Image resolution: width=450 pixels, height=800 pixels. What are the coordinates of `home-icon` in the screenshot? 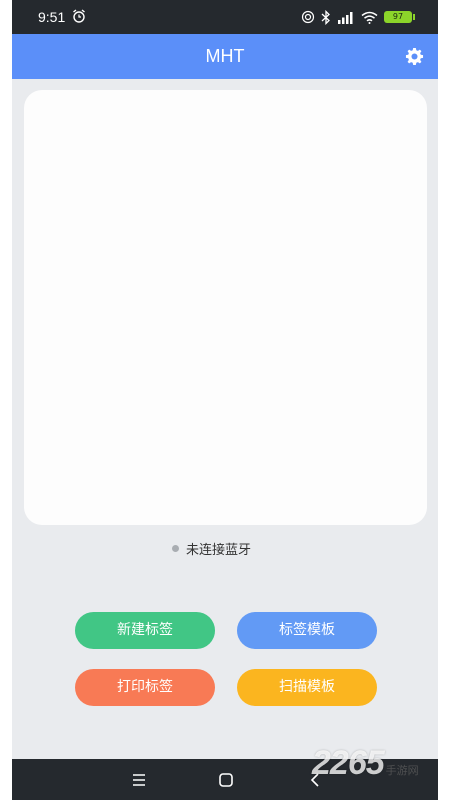 It's located at (226, 780).